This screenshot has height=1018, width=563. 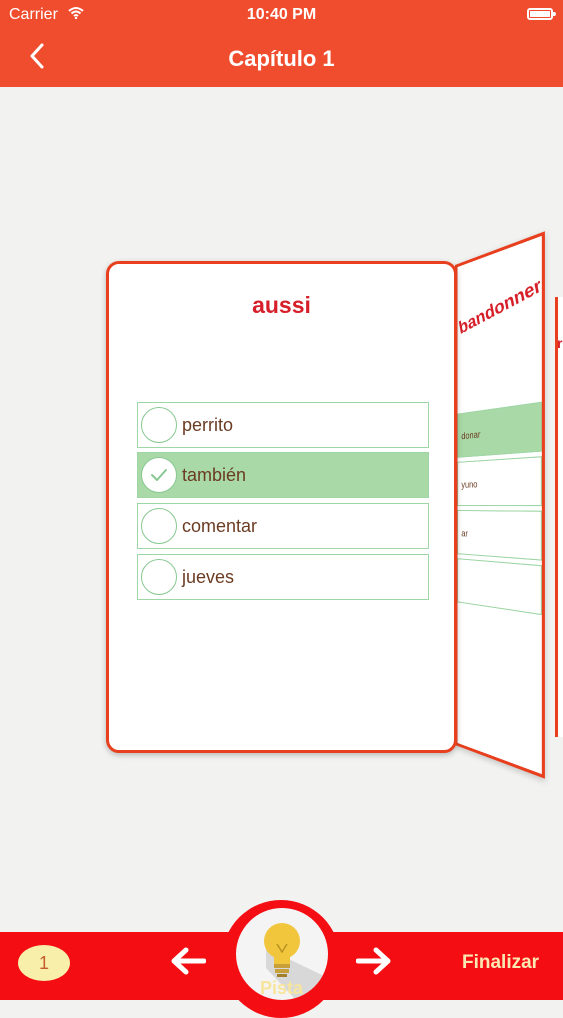 What do you see at coordinates (499, 535) in the screenshot?
I see `next-card-option: ar` at bounding box center [499, 535].